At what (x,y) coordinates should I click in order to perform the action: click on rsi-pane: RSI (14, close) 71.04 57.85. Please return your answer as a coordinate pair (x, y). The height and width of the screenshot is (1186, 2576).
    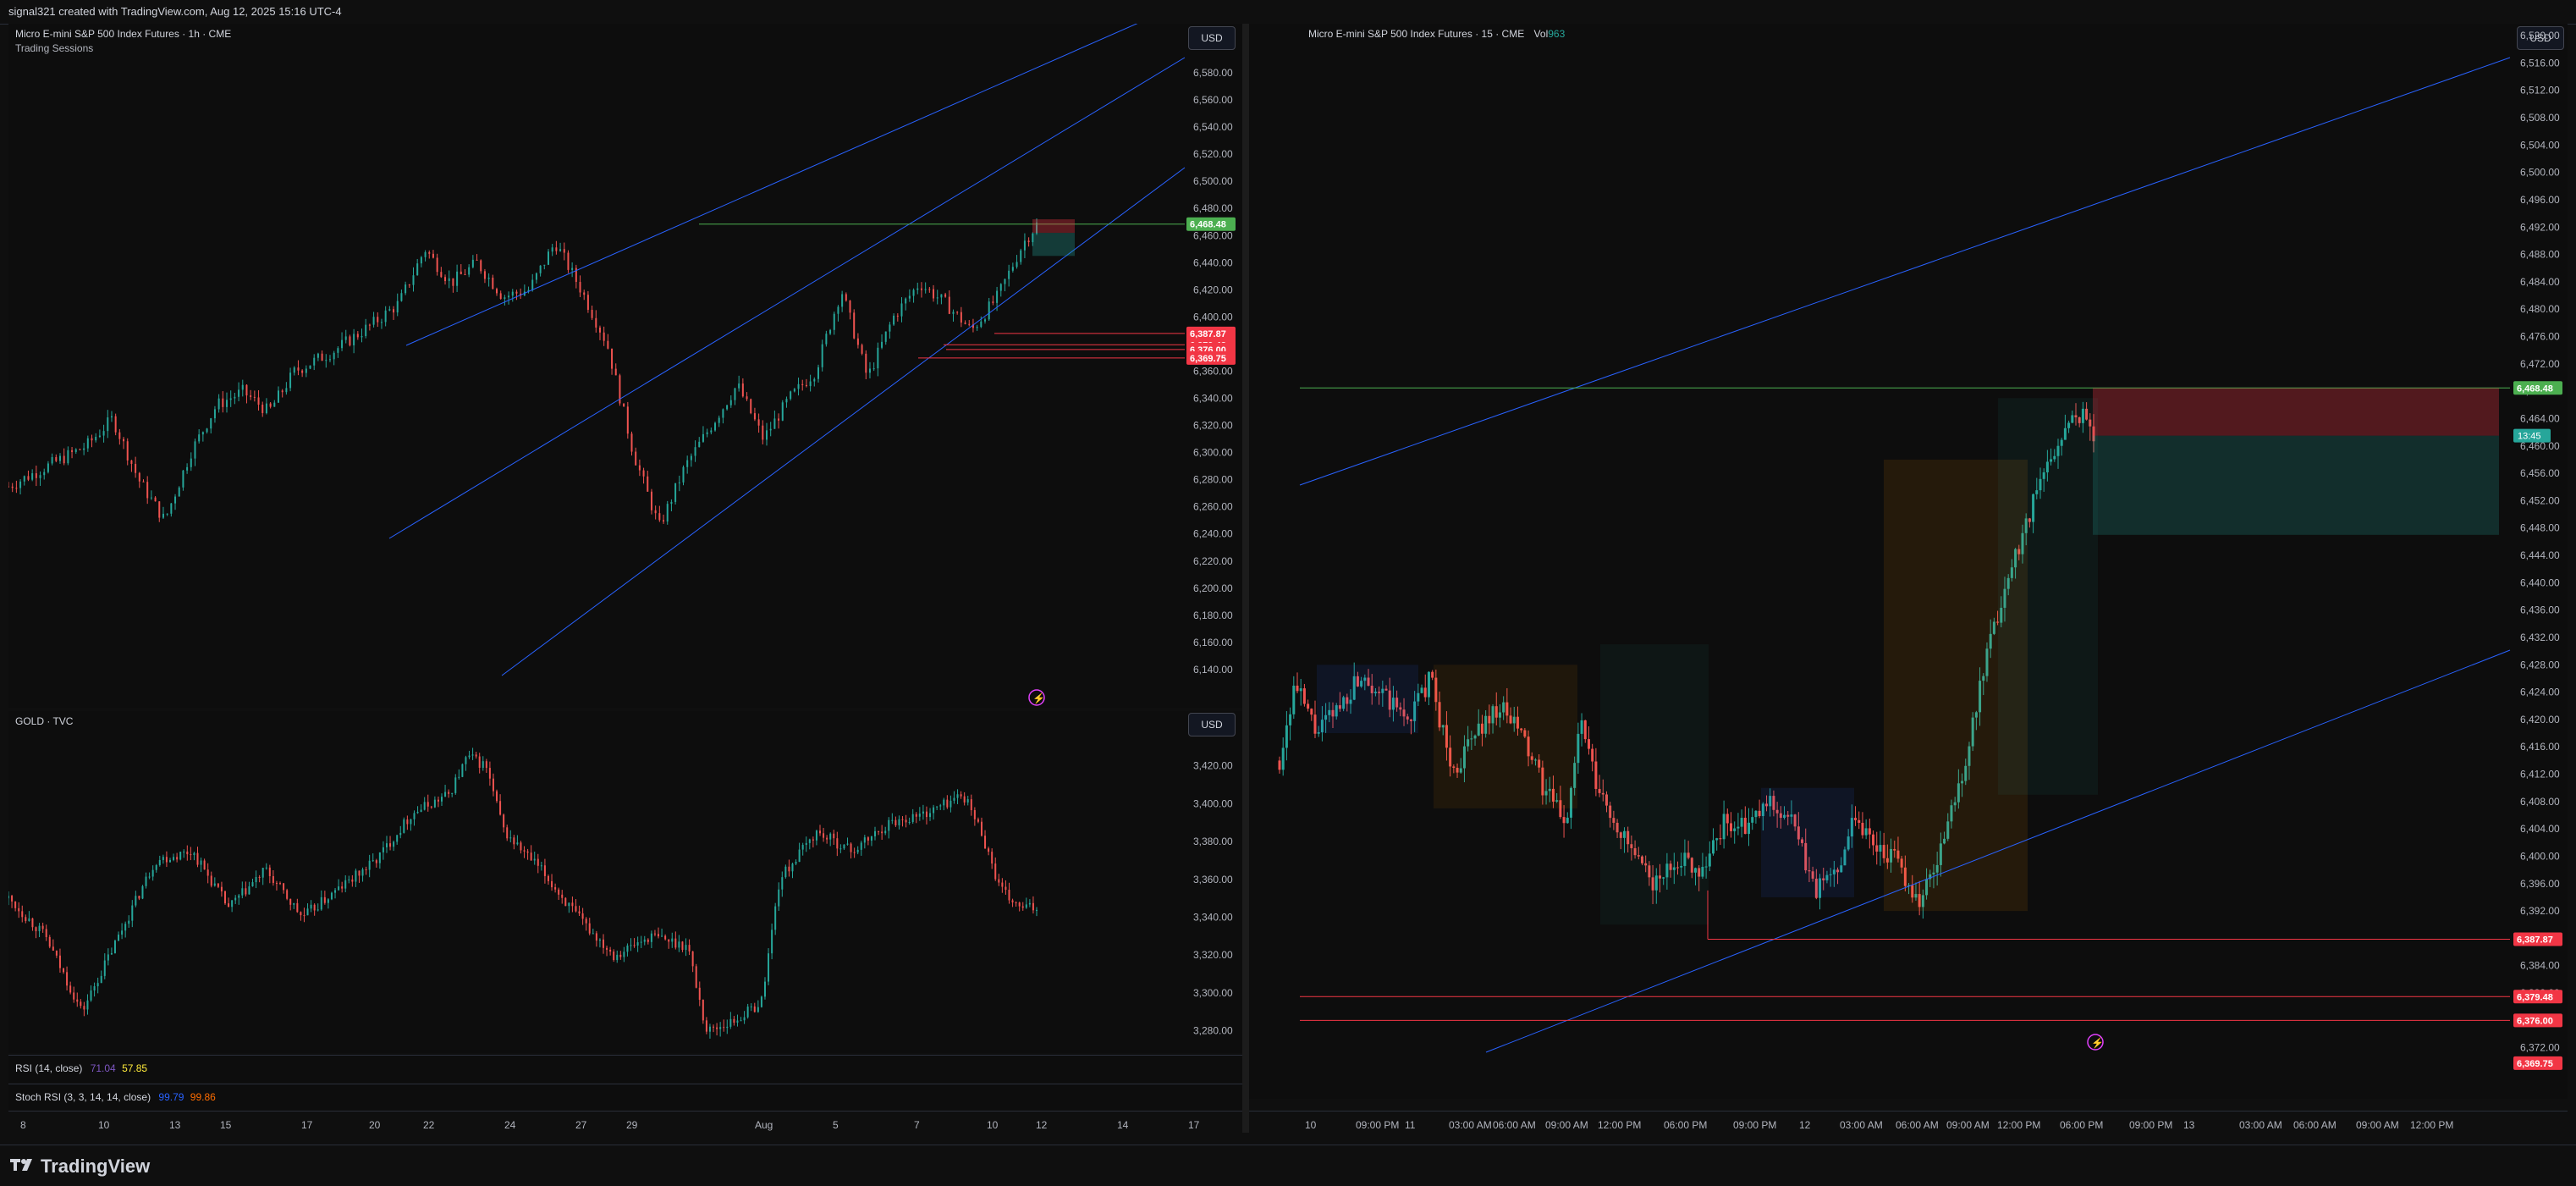
    Looking at the image, I should click on (625, 1069).